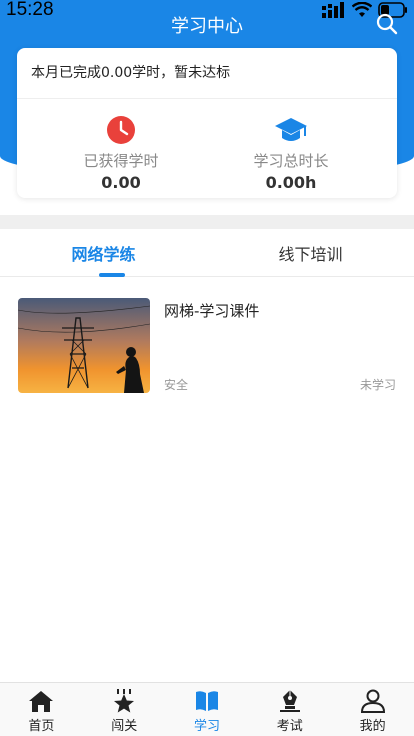 This screenshot has height=736, width=414. Describe the element at coordinates (124, 726) in the screenshot. I see `nav-challenge-label: 闯关` at that location.